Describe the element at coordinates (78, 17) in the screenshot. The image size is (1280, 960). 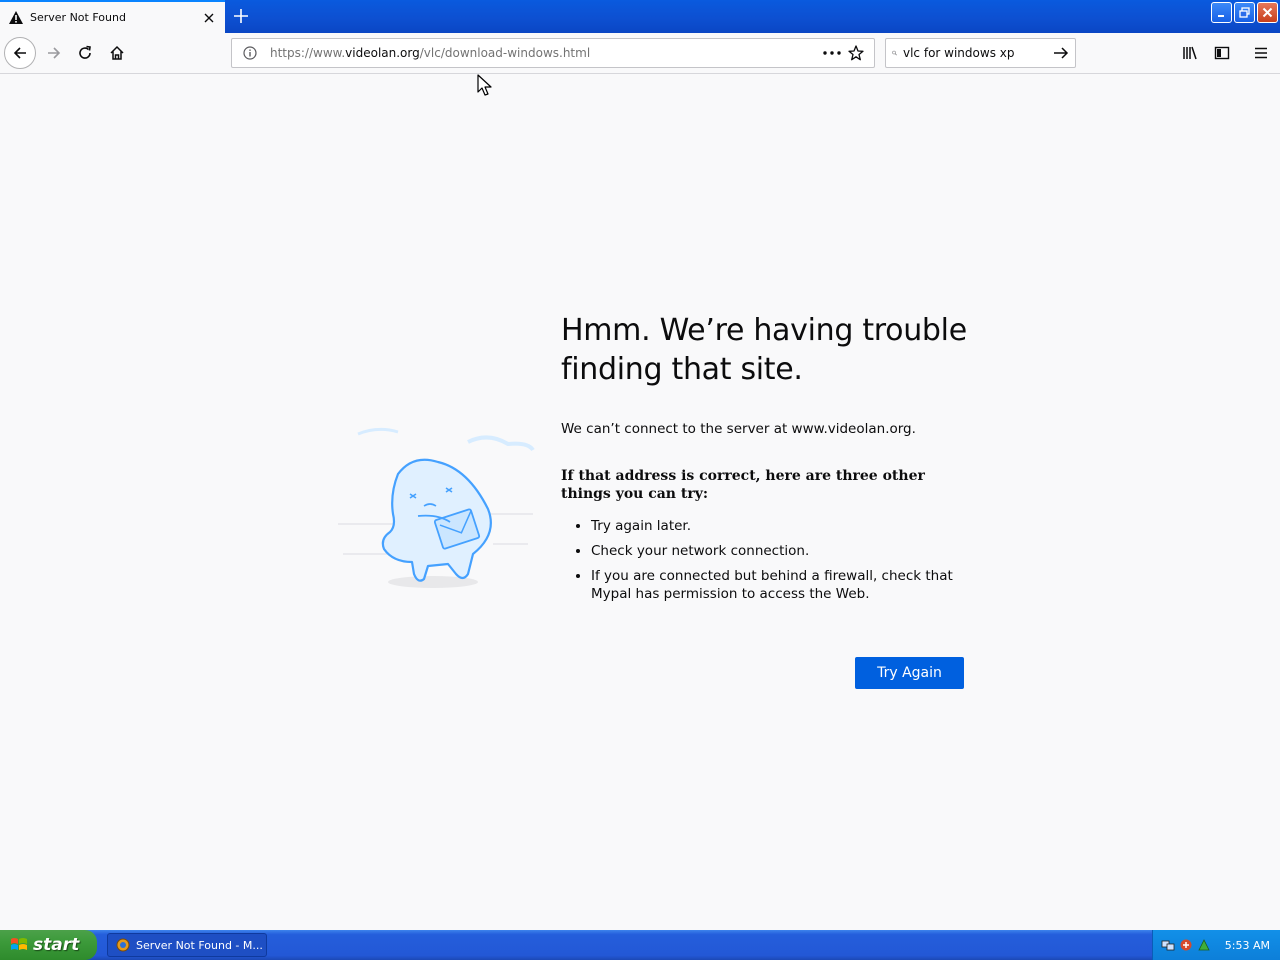
I see `tab-title: Server Not Found` at that location.